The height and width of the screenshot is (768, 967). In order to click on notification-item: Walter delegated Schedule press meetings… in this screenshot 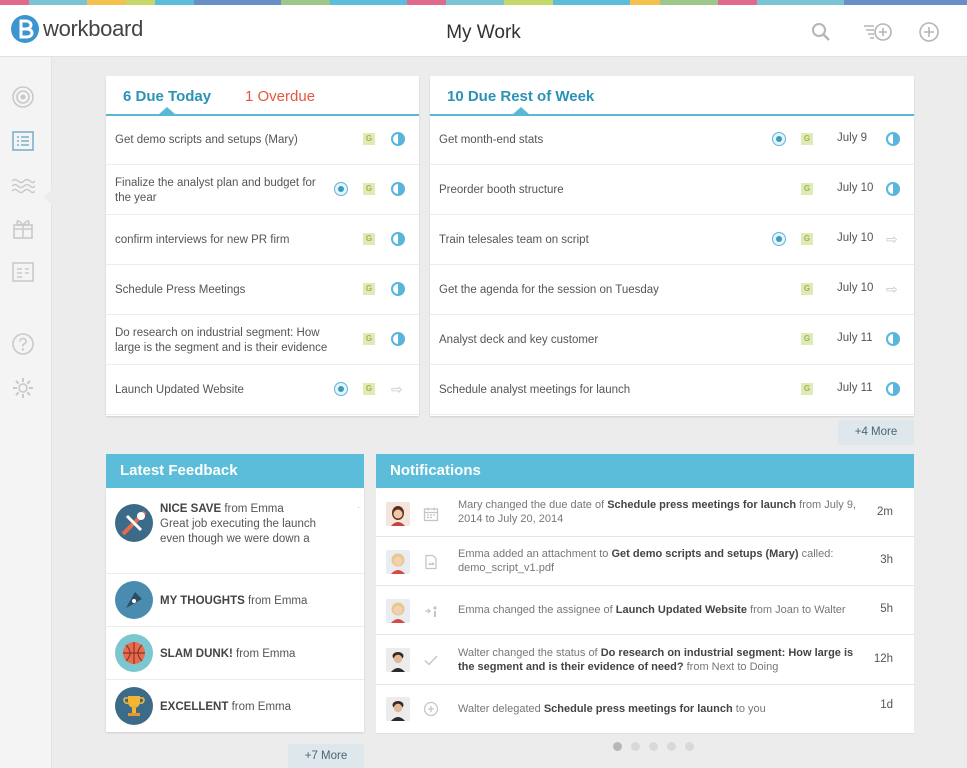, I will do `click(645, 709)`.